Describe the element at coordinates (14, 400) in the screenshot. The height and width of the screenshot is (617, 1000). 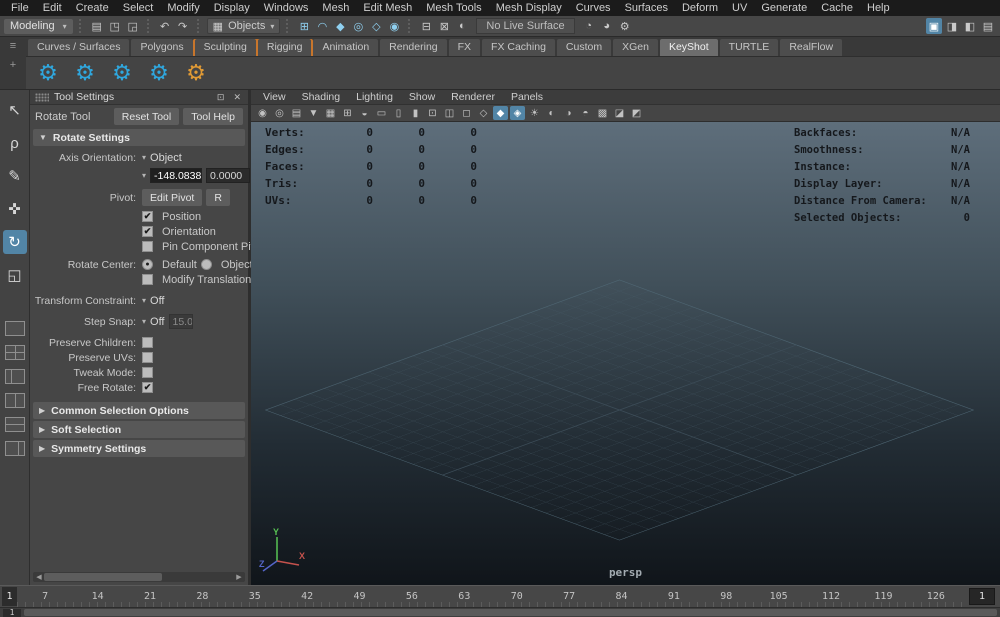
I see `layout-two-pane-side-button` at that location.